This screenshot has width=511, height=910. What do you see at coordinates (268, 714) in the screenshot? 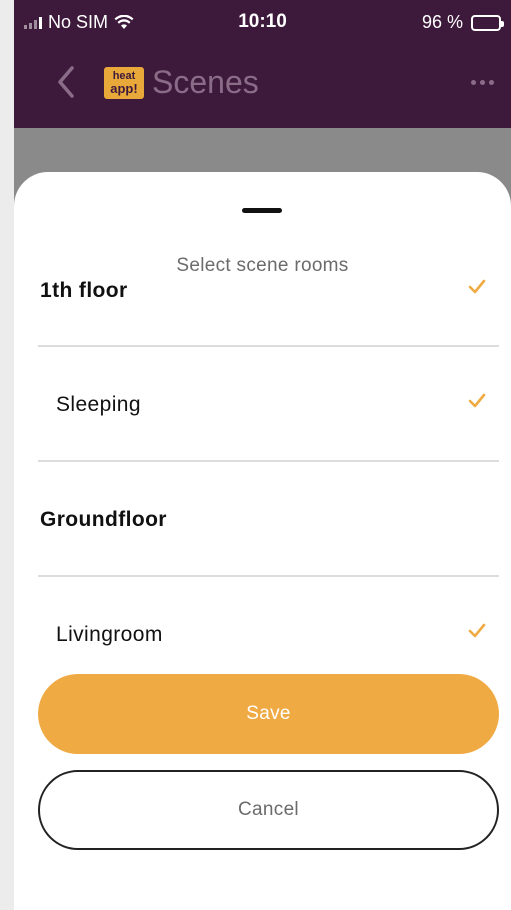
I see `save-button: Save` at bounding box center [268, 714].